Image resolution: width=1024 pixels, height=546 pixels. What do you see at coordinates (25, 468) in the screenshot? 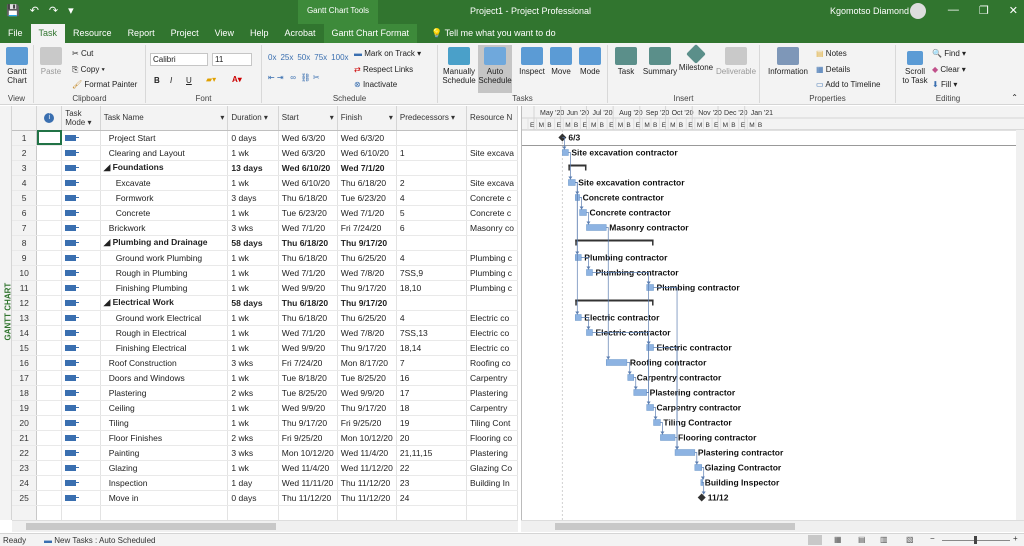
I see `row-id: 23` at bounding box center [25, 468].